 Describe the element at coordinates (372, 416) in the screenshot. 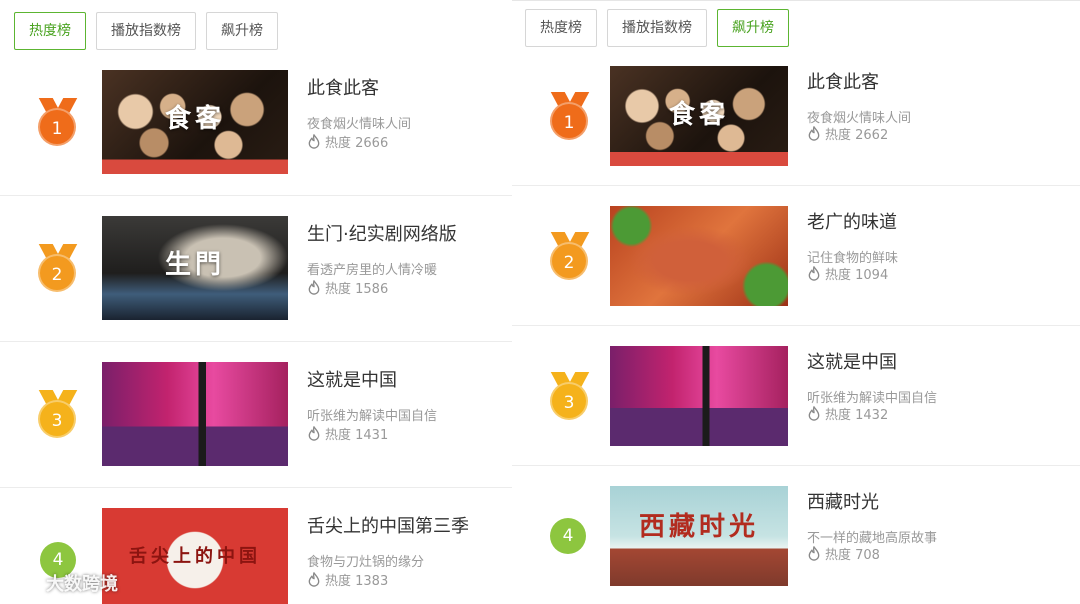

I see `item-subtitle: 听张维为解读中国自信` at that location.